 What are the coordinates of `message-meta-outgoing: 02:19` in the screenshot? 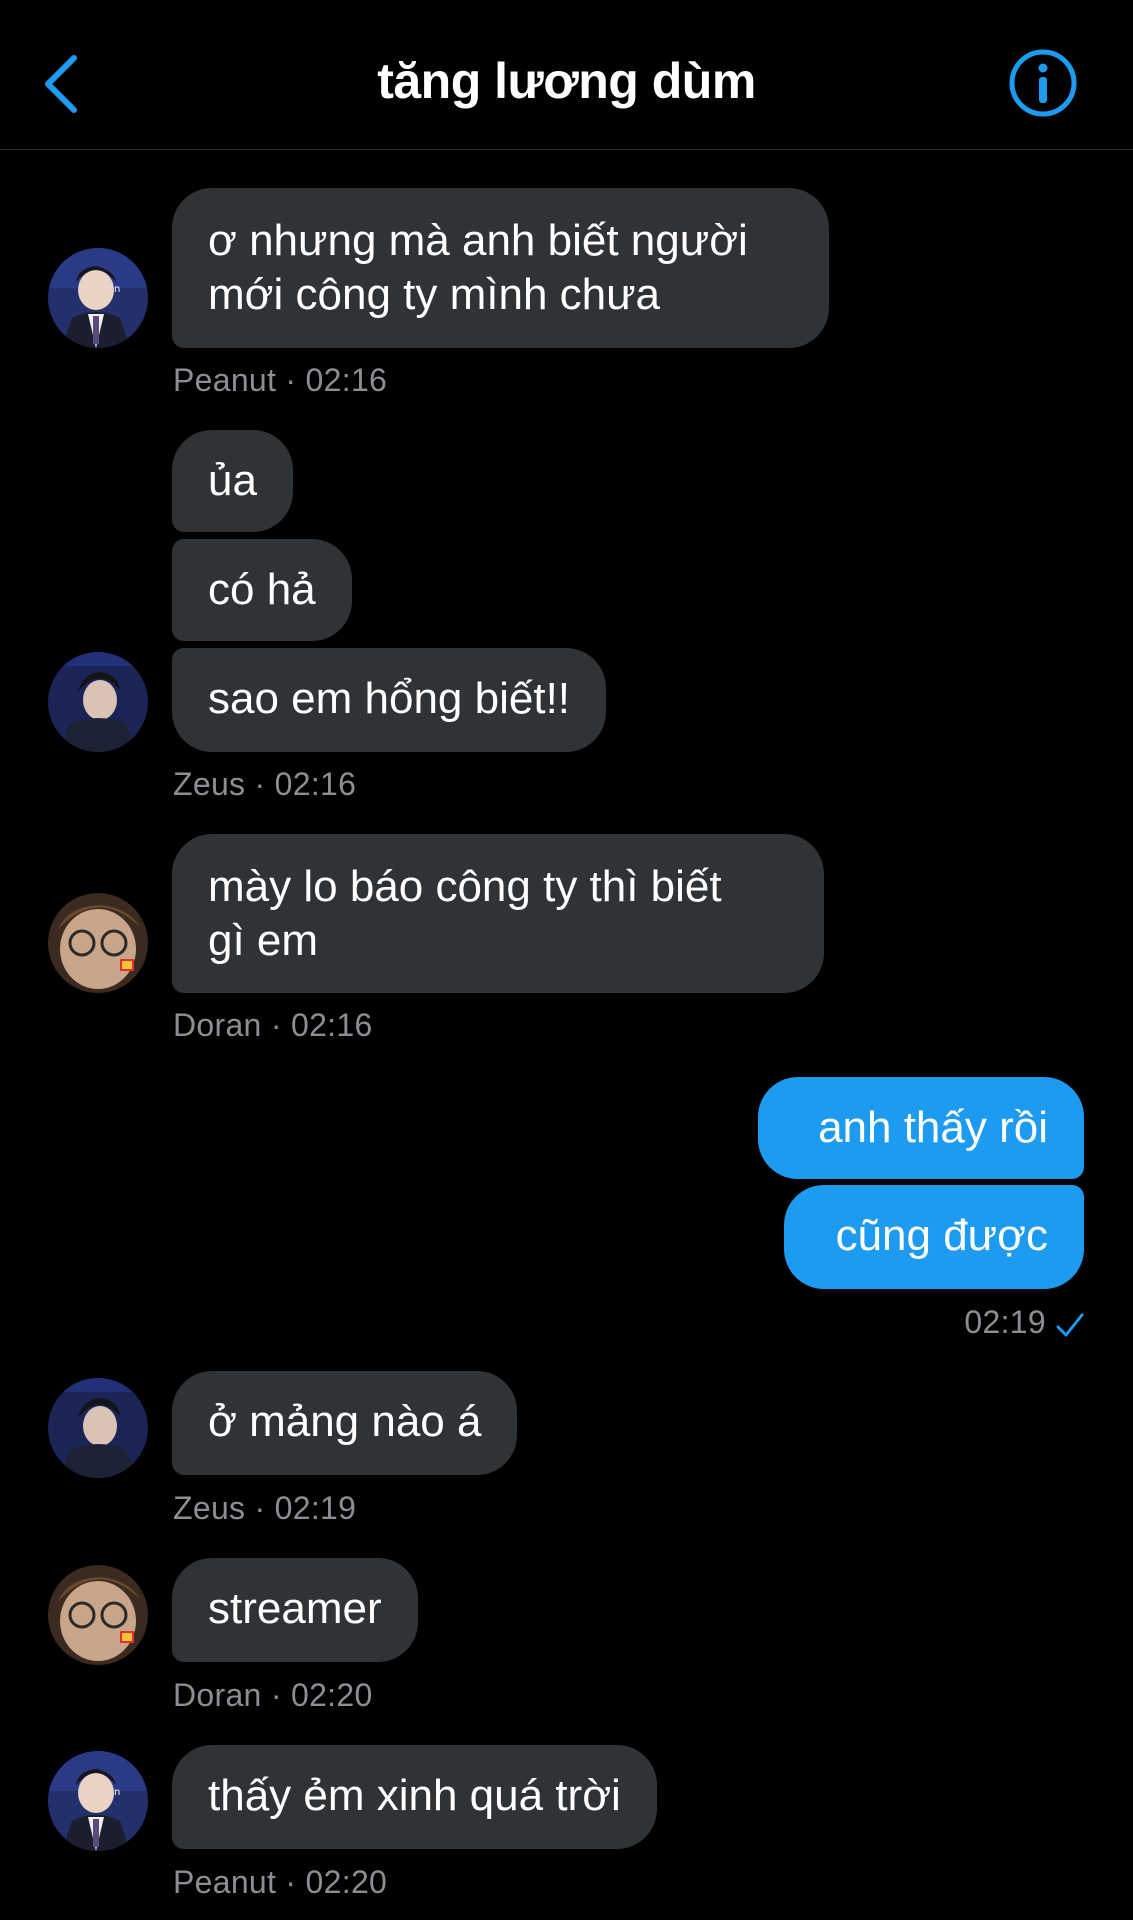 It's located at (992, 1322).